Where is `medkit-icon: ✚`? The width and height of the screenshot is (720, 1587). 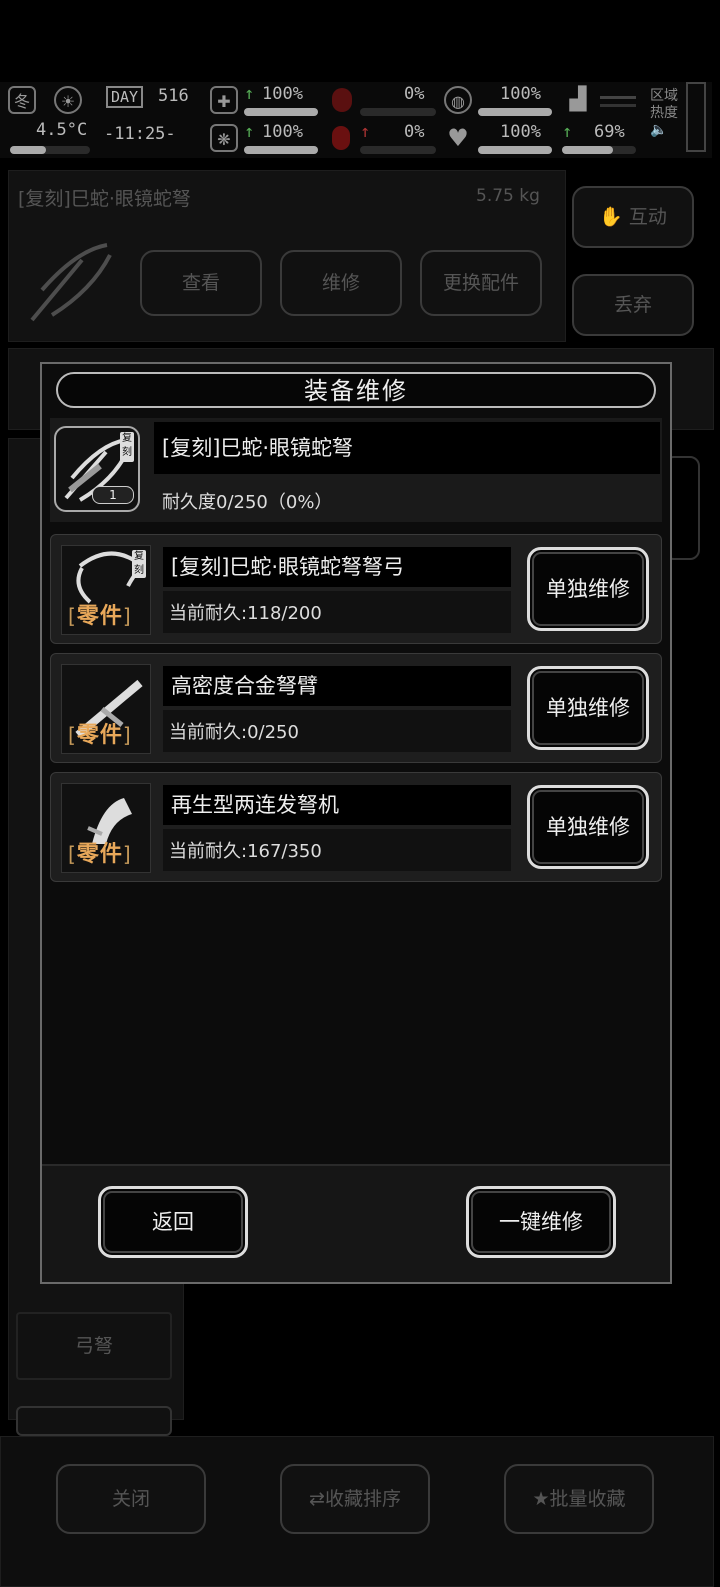 medkit-icon: ✚ is located at coordinates (224, 100).